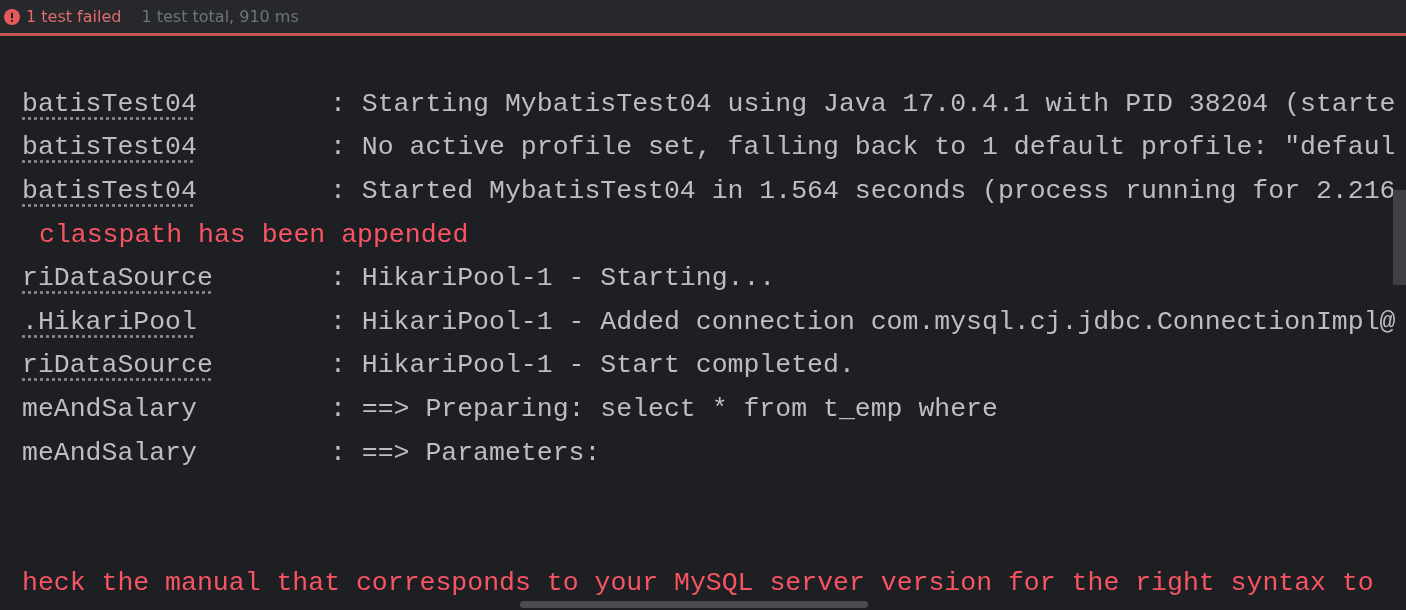 This screenshot has width=1406, height=610. Describe the element at coordinates (253, 234) in the screenshot. I see `error-message: classpath has been appended` at that location.